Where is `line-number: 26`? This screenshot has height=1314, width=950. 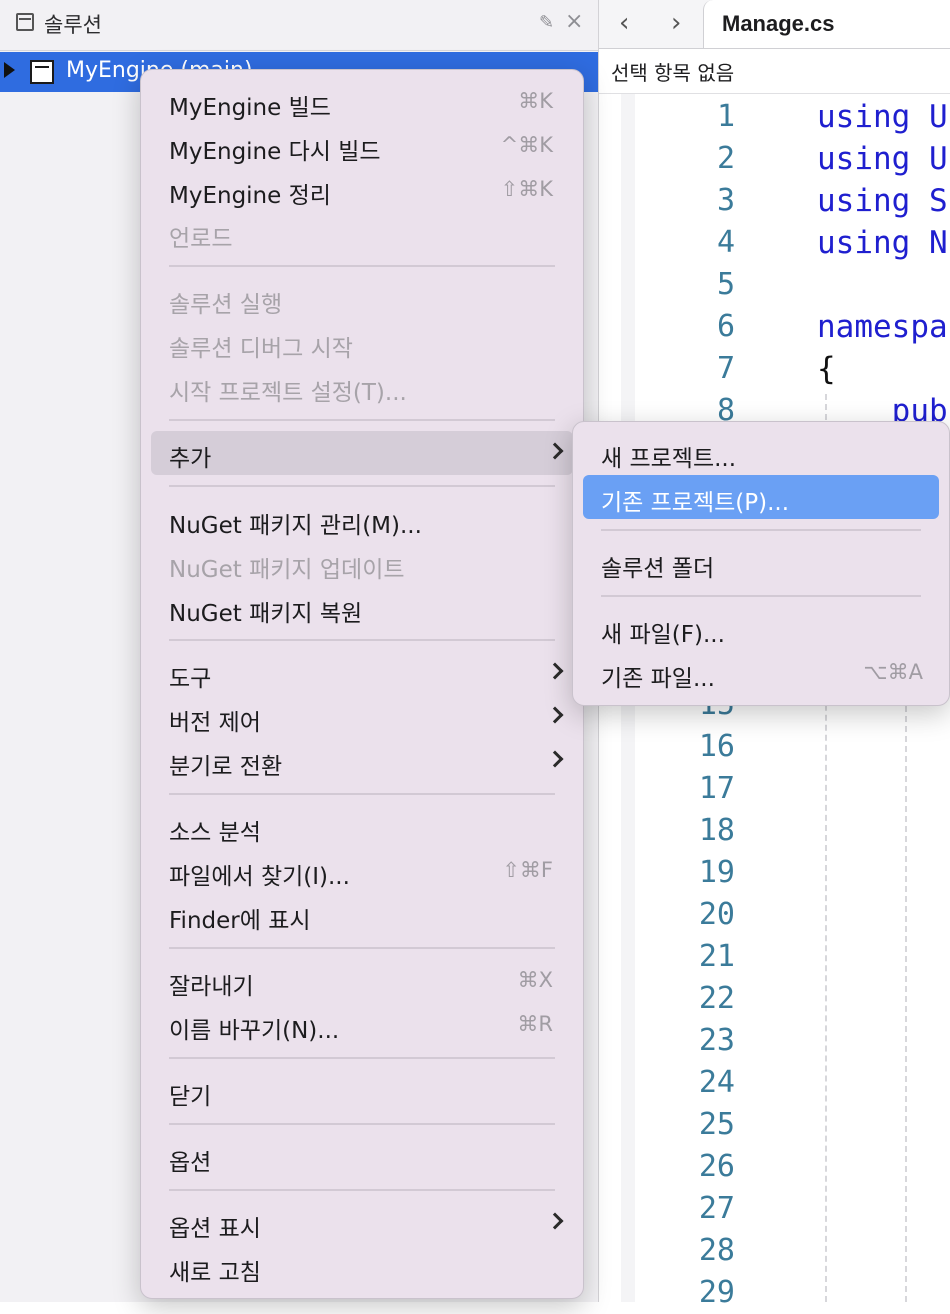 line-number: 26 is located at coordinates (716, 1166).